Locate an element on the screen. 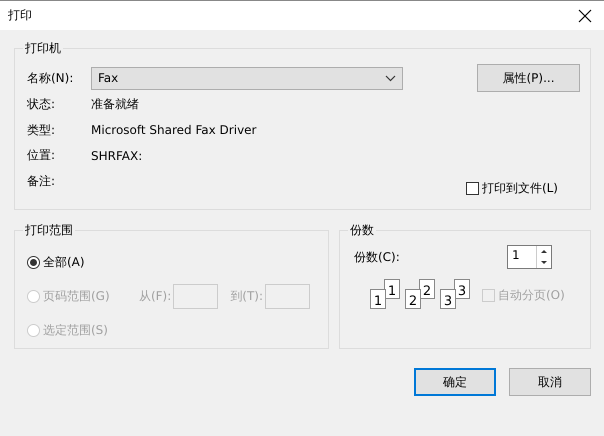  cancel-button: 取消 is located at coordinates (550, 382).